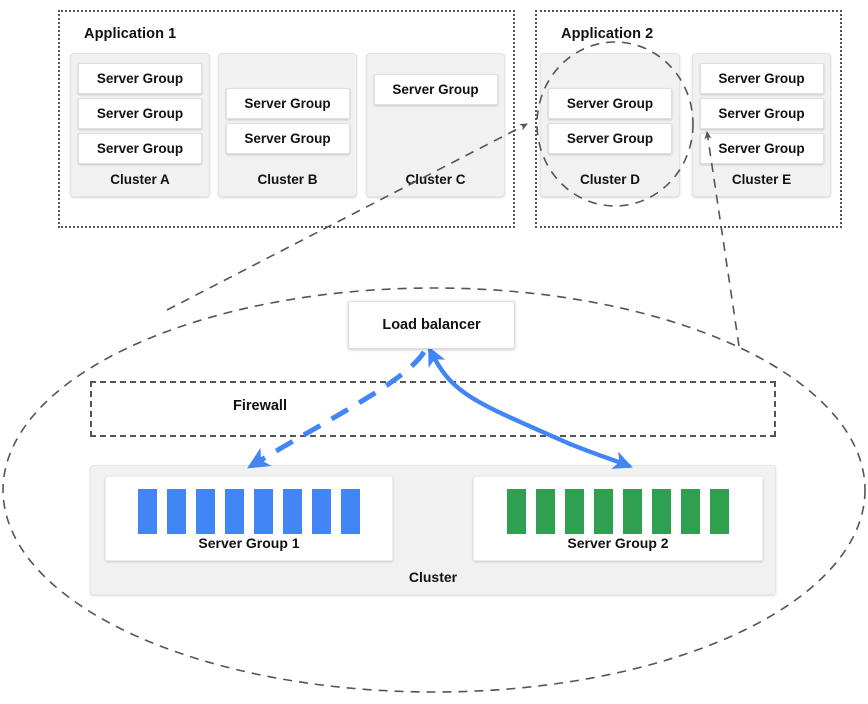  What do you see at coordinates (249, 511) in the screenshot?
I see `server-group-1-servers` at bounding box center [249, 511].